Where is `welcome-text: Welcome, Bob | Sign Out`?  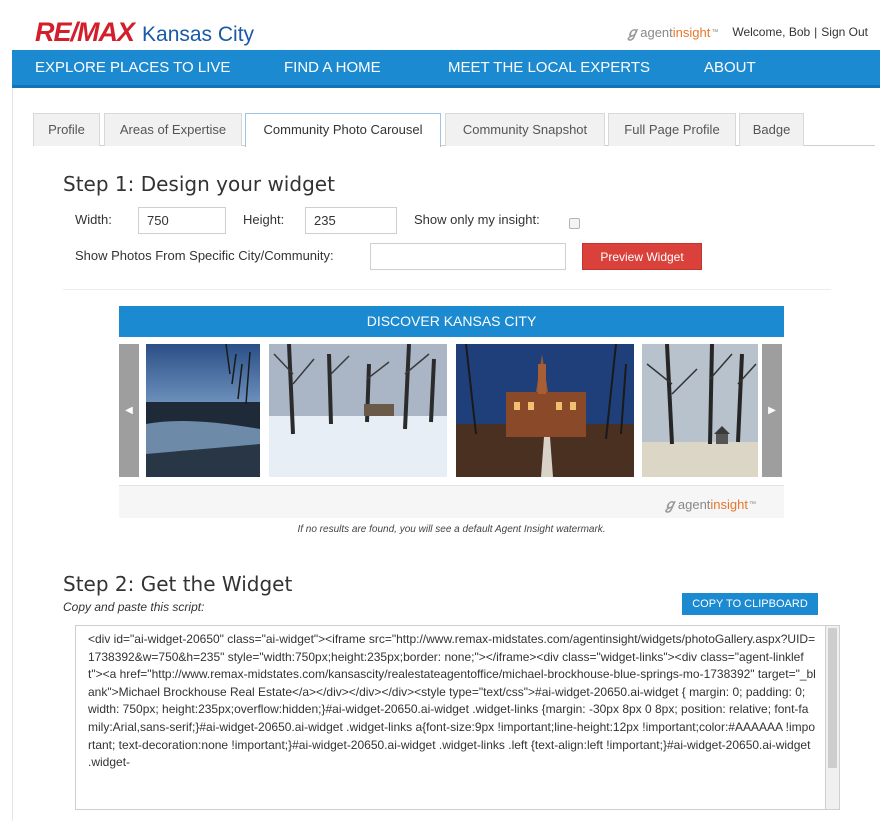
welcome-text: Welcome, Bob | Sign Out is located at coordinates (800, 32).